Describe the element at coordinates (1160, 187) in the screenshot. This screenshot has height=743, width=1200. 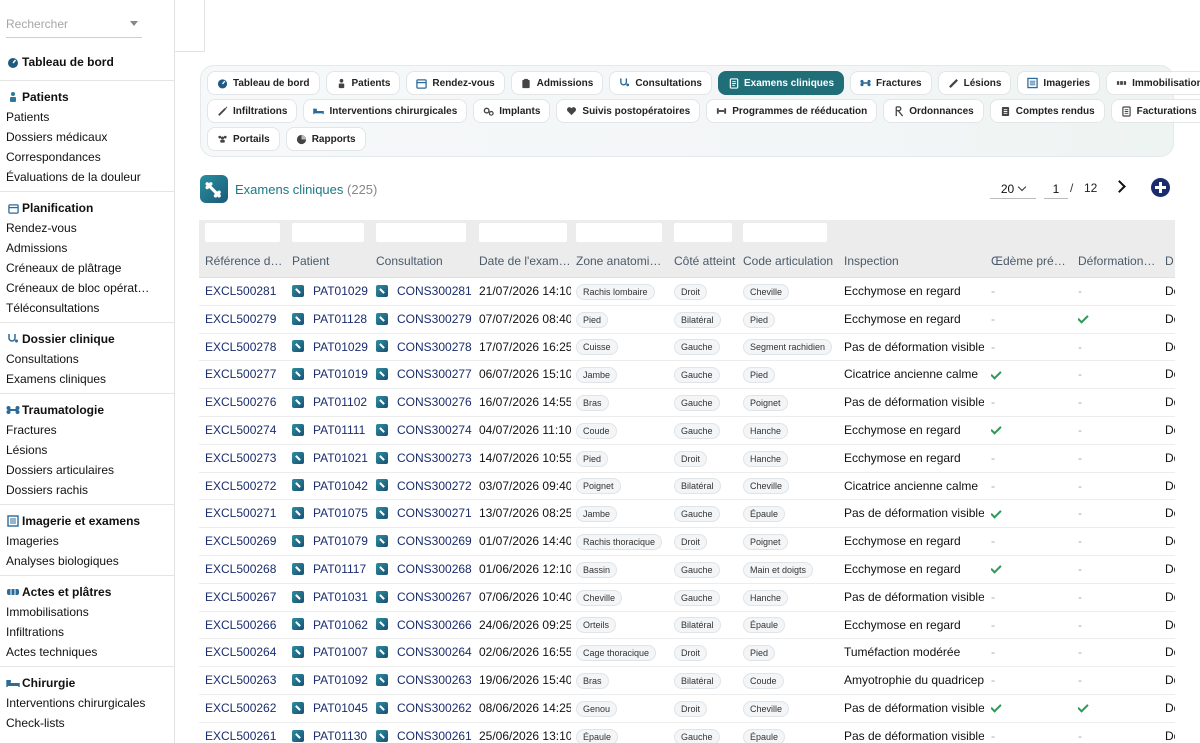
I see `add-record-button` at that location.